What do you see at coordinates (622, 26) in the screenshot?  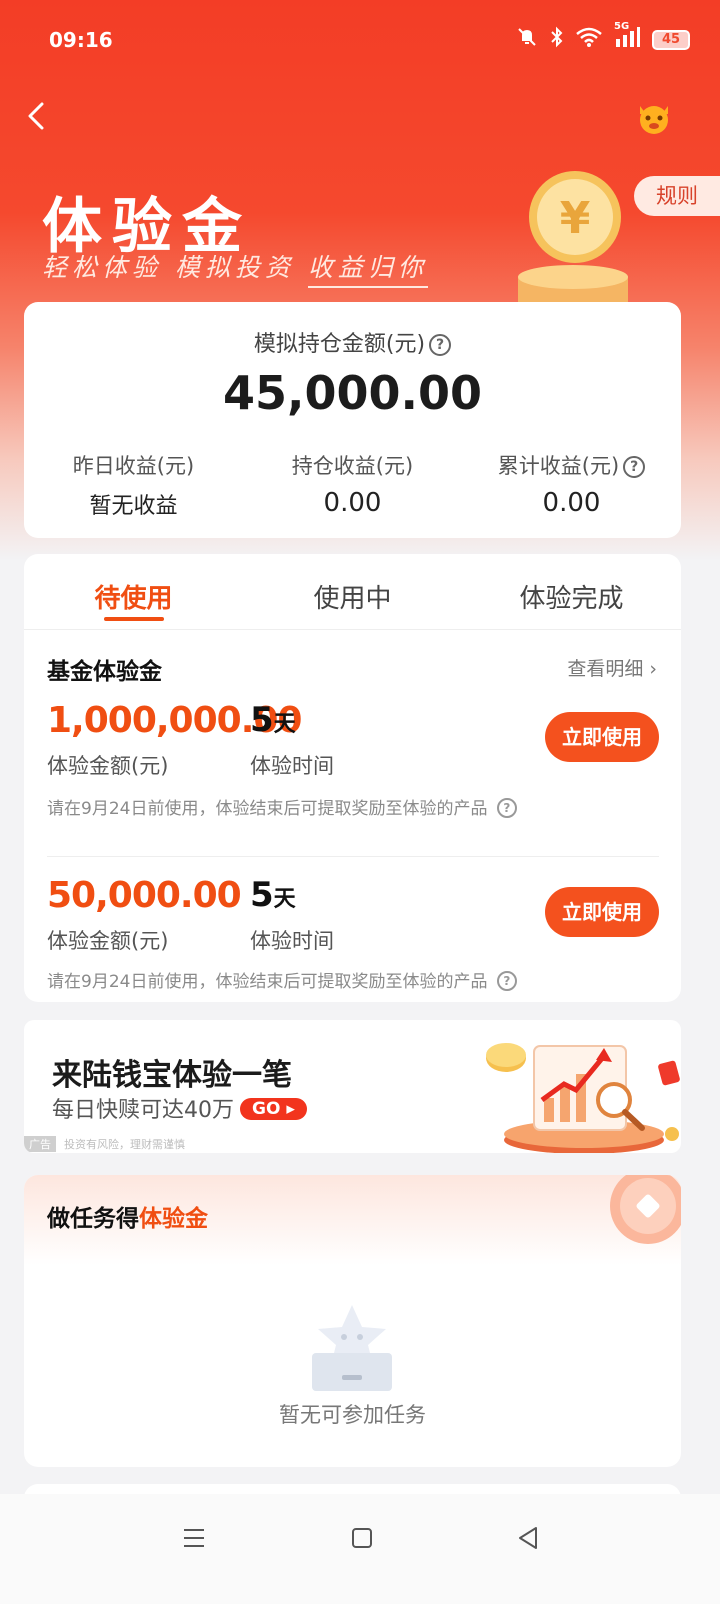 I see `network-type: 5G` at bounding box center [622, 26].